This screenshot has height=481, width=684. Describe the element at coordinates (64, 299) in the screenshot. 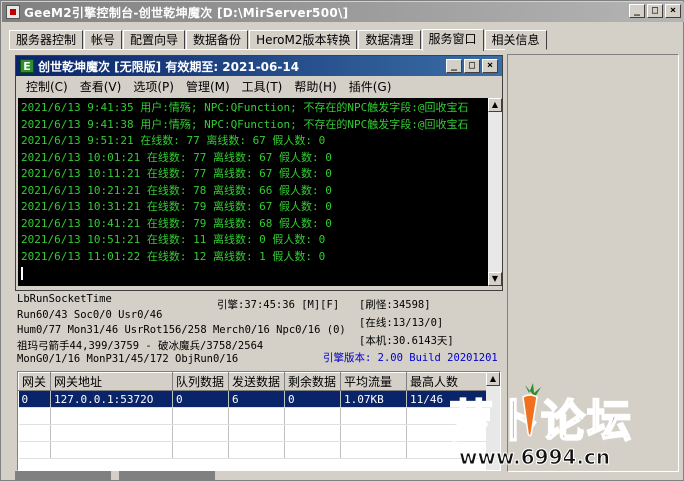

I see `socket-time: LbRunSocketTime` at that location.